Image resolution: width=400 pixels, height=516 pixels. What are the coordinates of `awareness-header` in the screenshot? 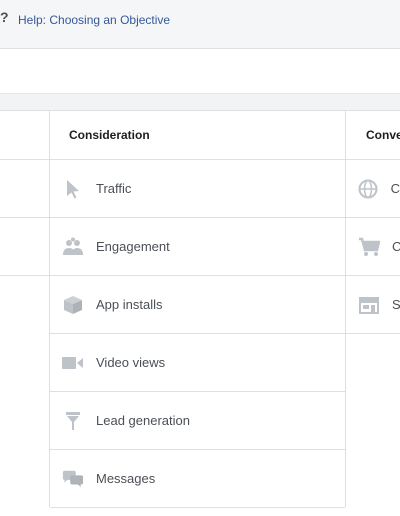 It's located at (24, 135).